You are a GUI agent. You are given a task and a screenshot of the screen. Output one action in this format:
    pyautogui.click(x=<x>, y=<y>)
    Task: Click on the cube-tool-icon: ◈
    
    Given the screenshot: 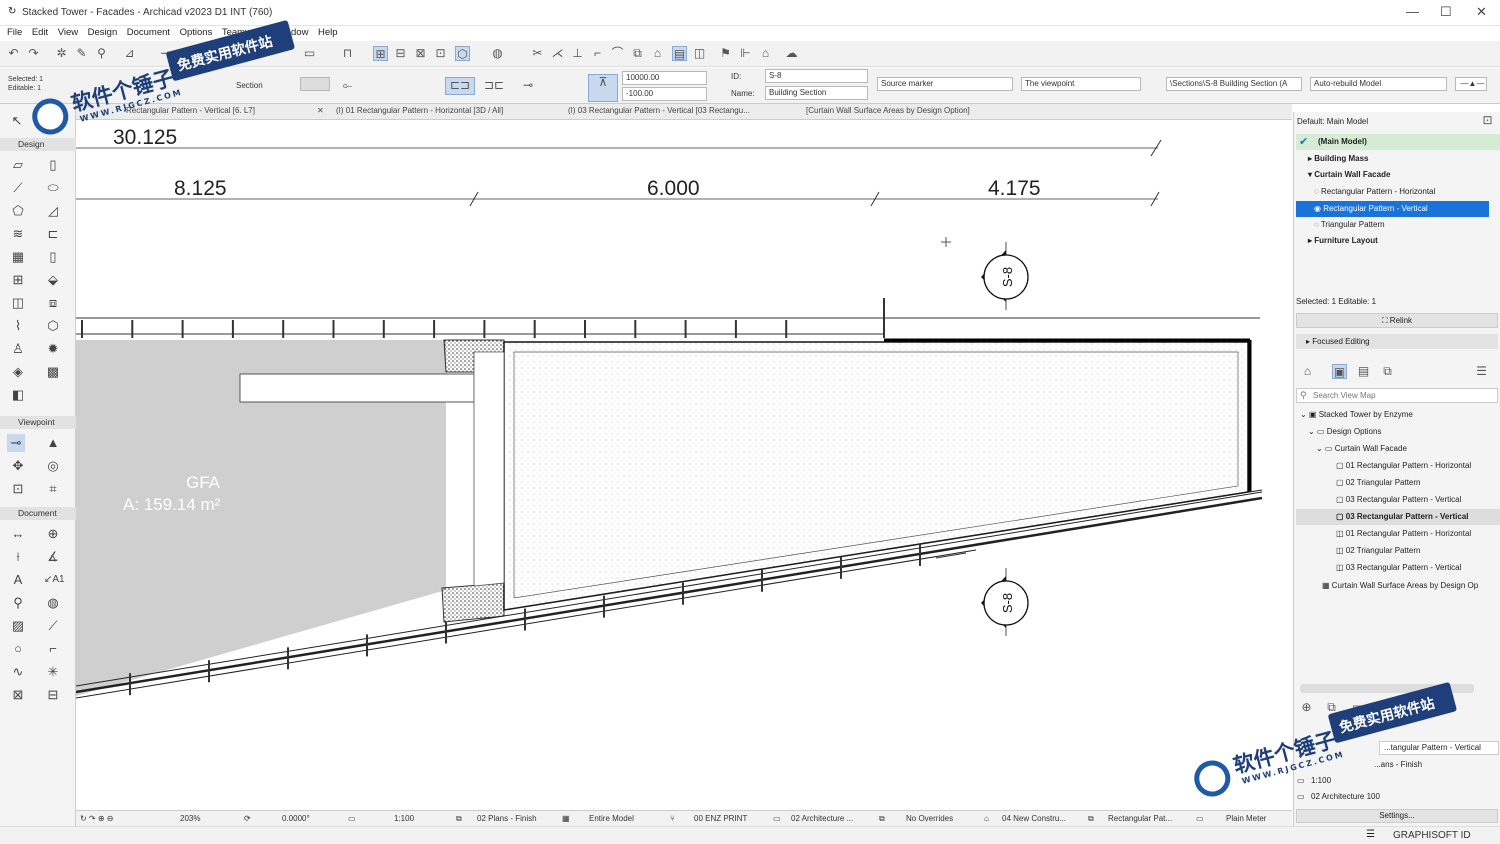 What is the action you would take?
    pyautogui.click(x=18, y=372)
    